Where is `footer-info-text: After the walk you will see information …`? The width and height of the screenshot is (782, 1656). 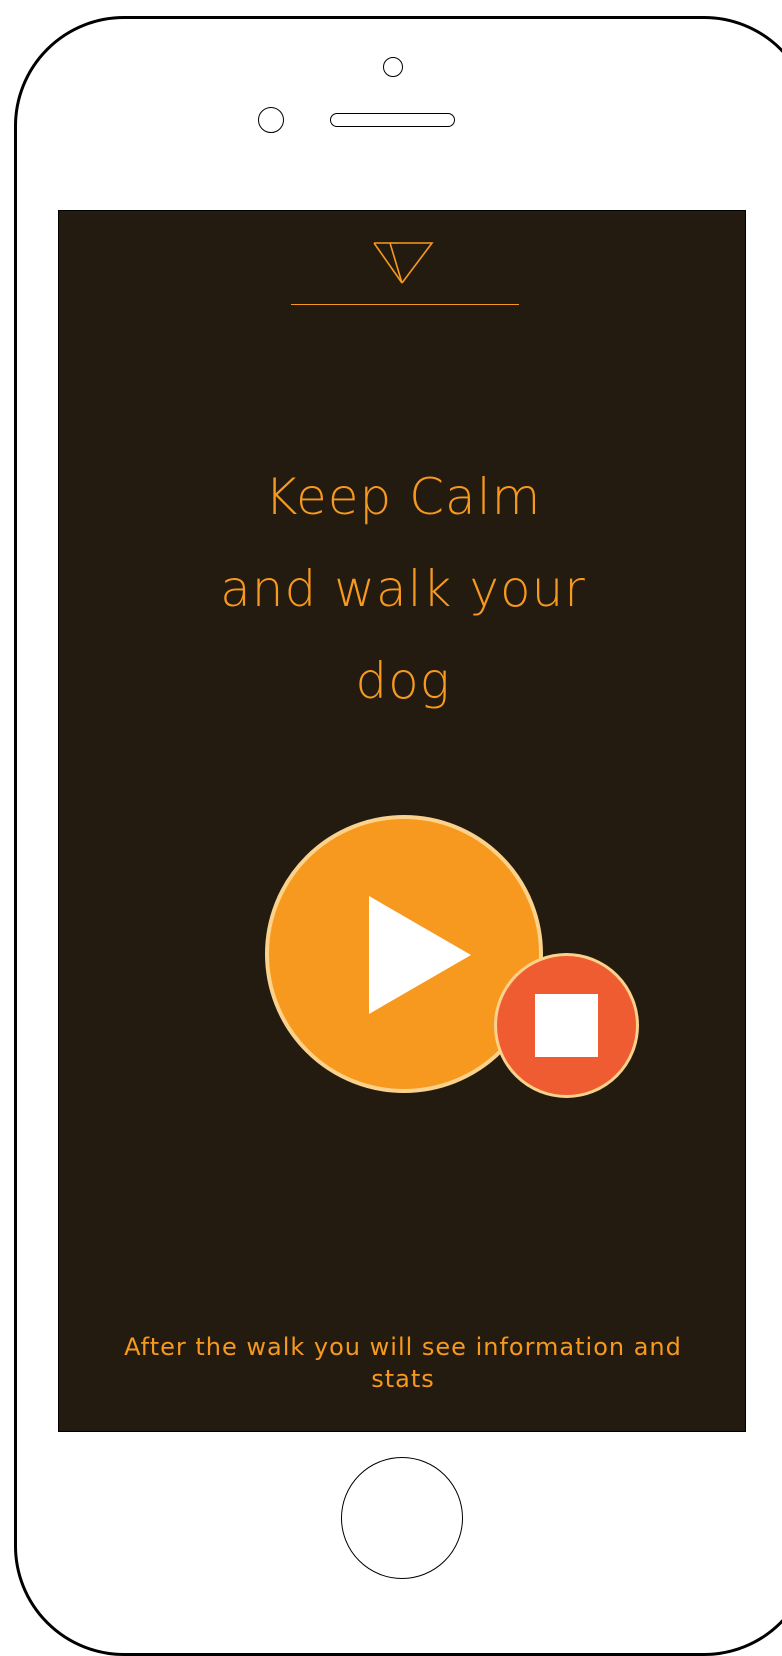 footer-info-text: After the walk you will see information … is located at coordinates (403, 1363).